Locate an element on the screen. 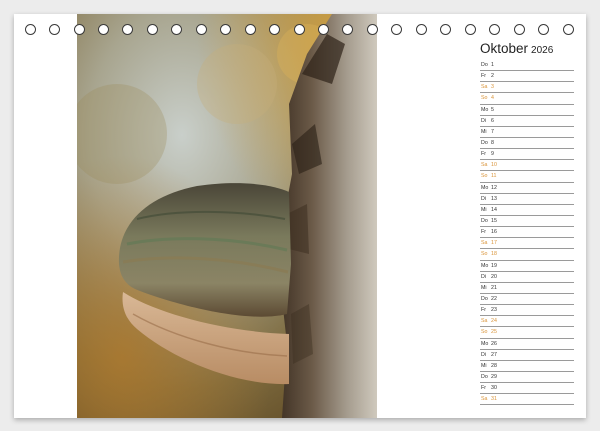  day-row: Mi 28 is located at coordinates (527, 366).